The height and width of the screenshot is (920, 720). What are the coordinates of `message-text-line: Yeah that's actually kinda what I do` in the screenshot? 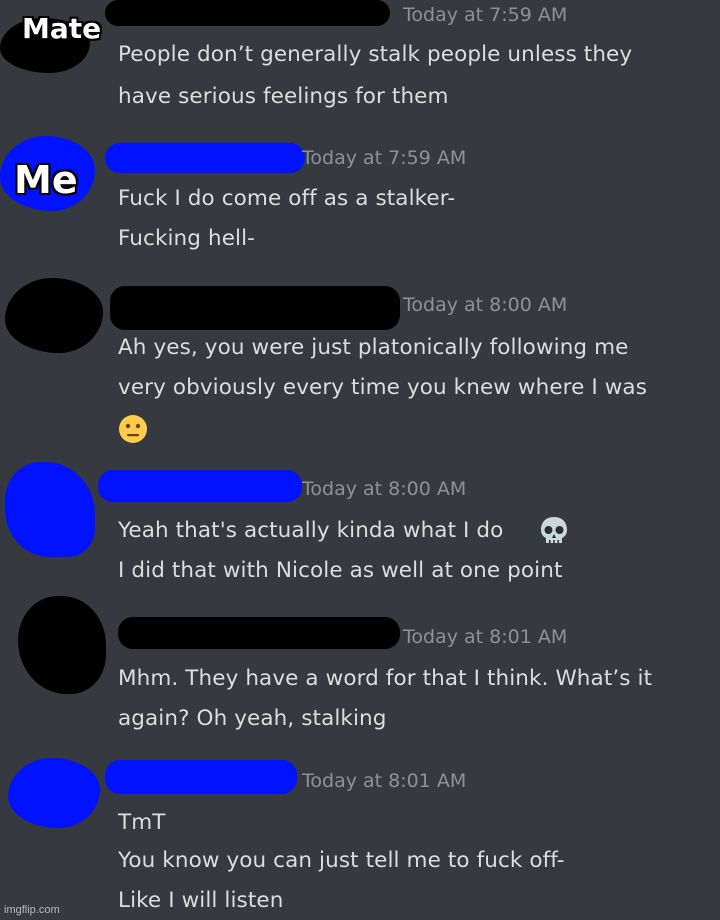 It's located at (311, 530).